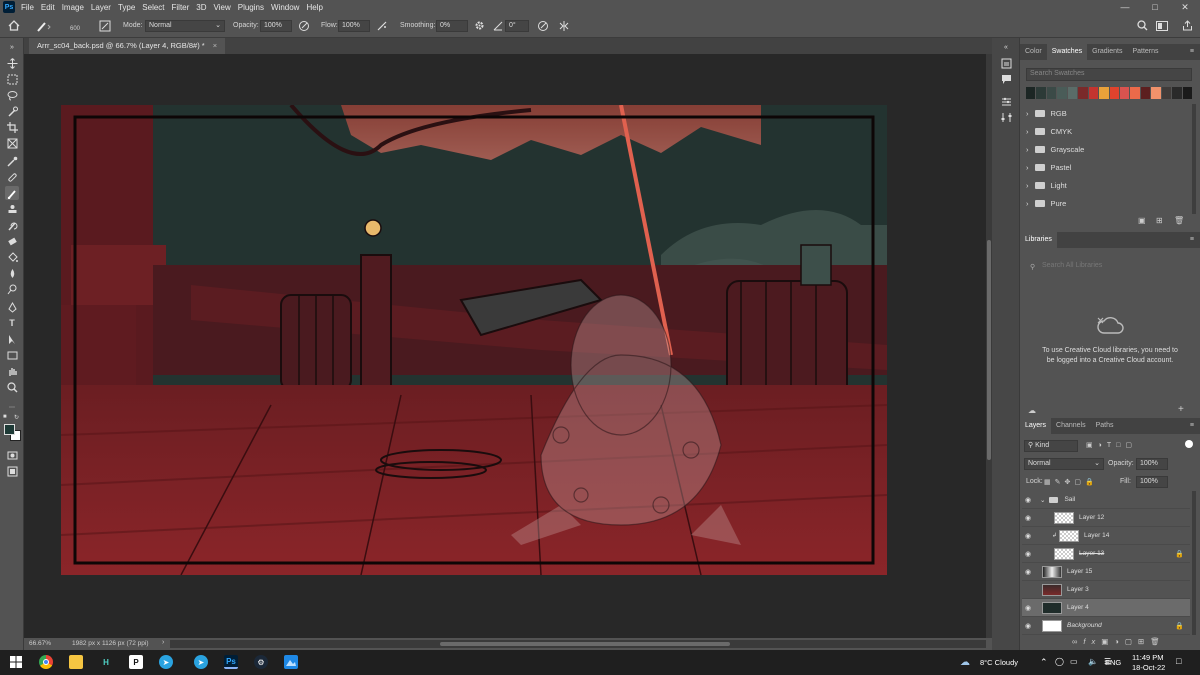 Image resolution: width=1200 pixels, height=675 pixels. I want to click on layer-row-layer-14: ◉ ↲ Layer 14, so click(1106, 536).